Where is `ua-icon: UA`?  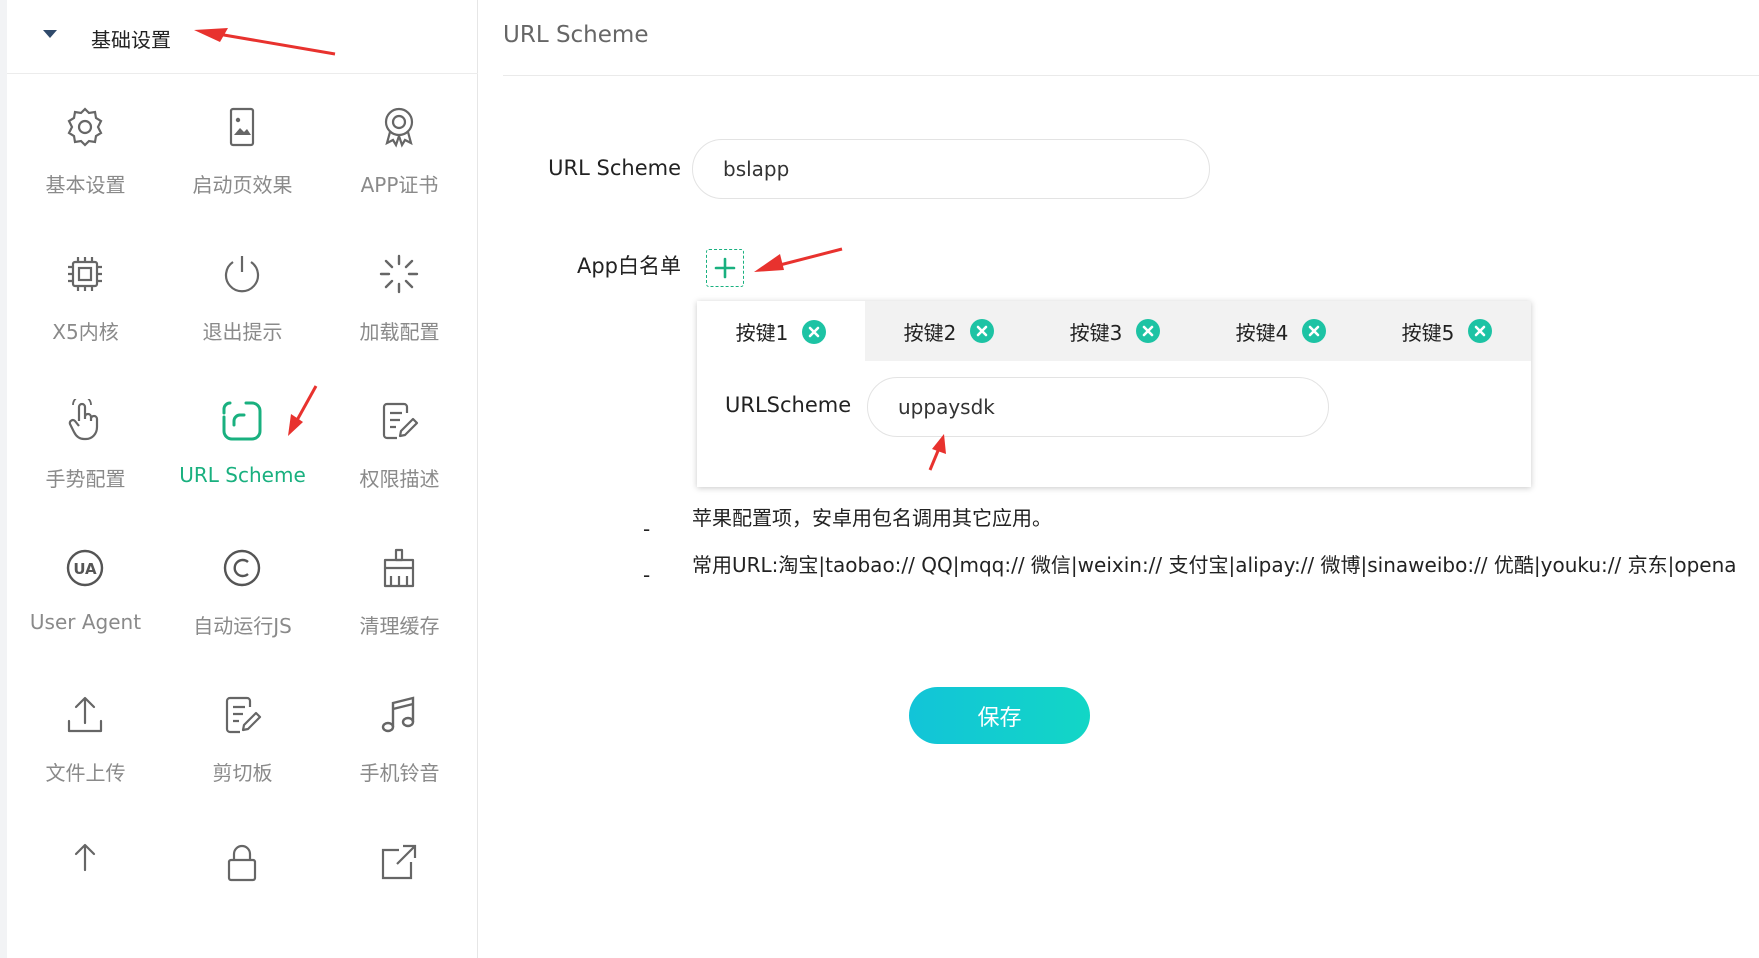 ua-icon: UA is located at coordinates (85, 568).